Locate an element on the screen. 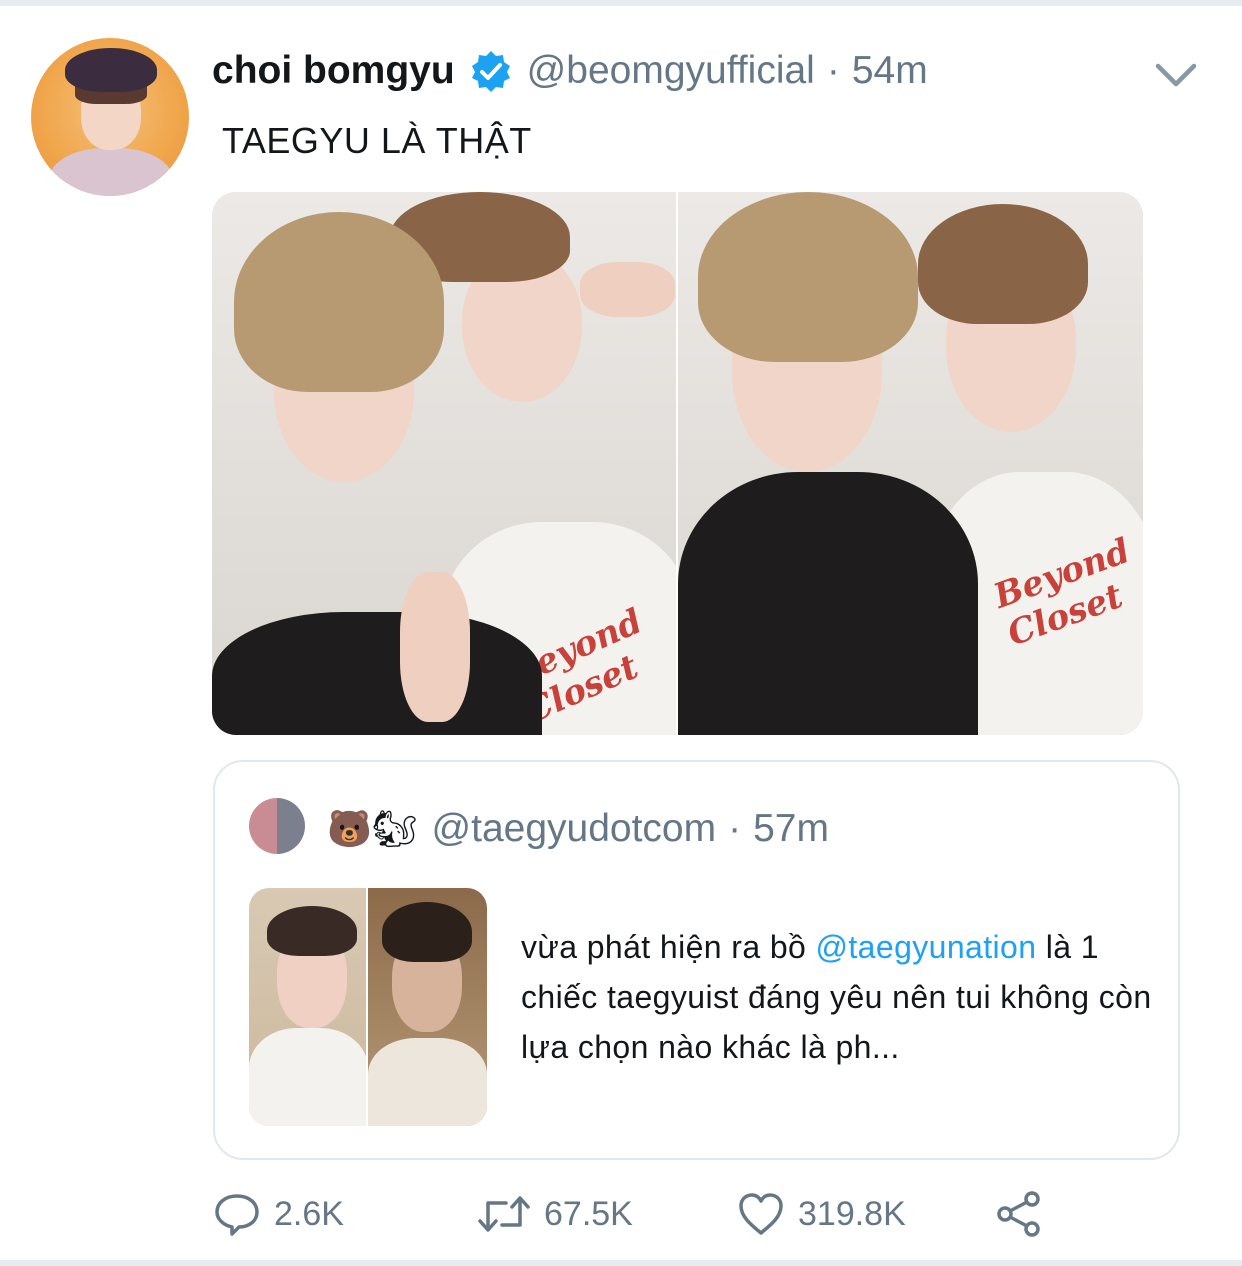  retweet-button: 67.5K is located at coordinates (554, 1214).